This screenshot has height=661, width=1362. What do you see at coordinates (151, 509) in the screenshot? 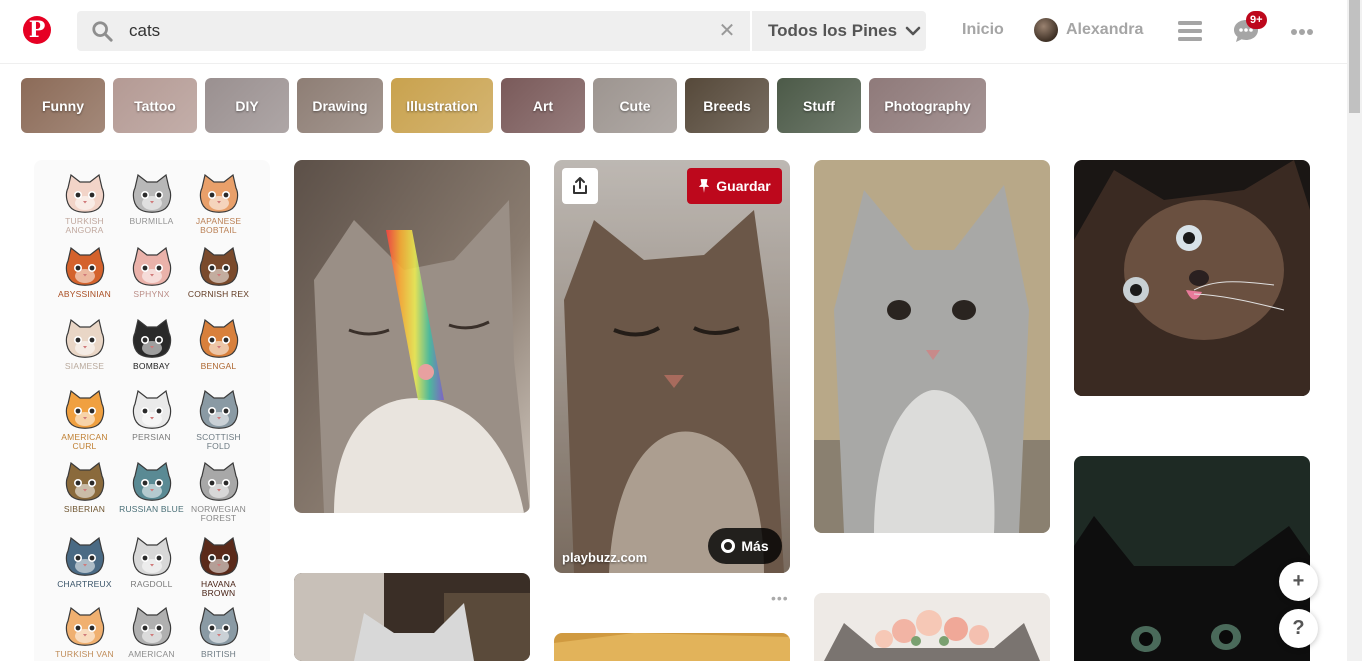
I see `breed-name: Russian Blue` at bounding box center [151, 509].